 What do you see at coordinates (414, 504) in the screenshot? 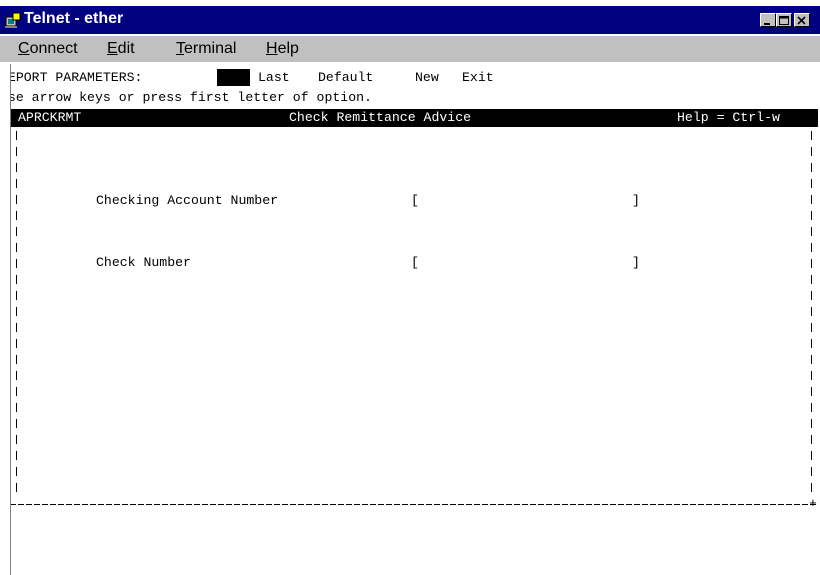
I see `bottom-dashed-border` at bounding box center [414, 504].